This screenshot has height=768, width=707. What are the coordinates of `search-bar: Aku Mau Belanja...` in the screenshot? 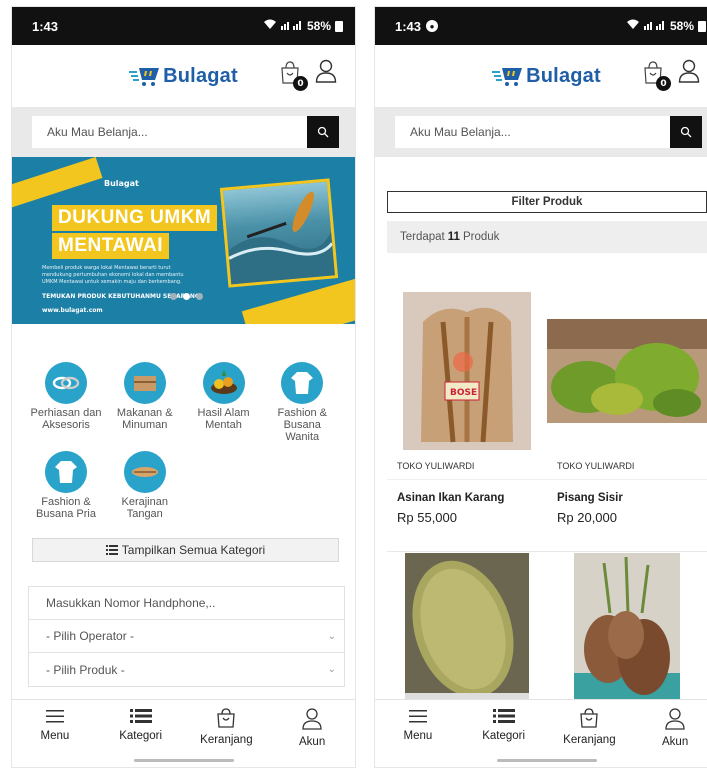 It's located at (183, 132).